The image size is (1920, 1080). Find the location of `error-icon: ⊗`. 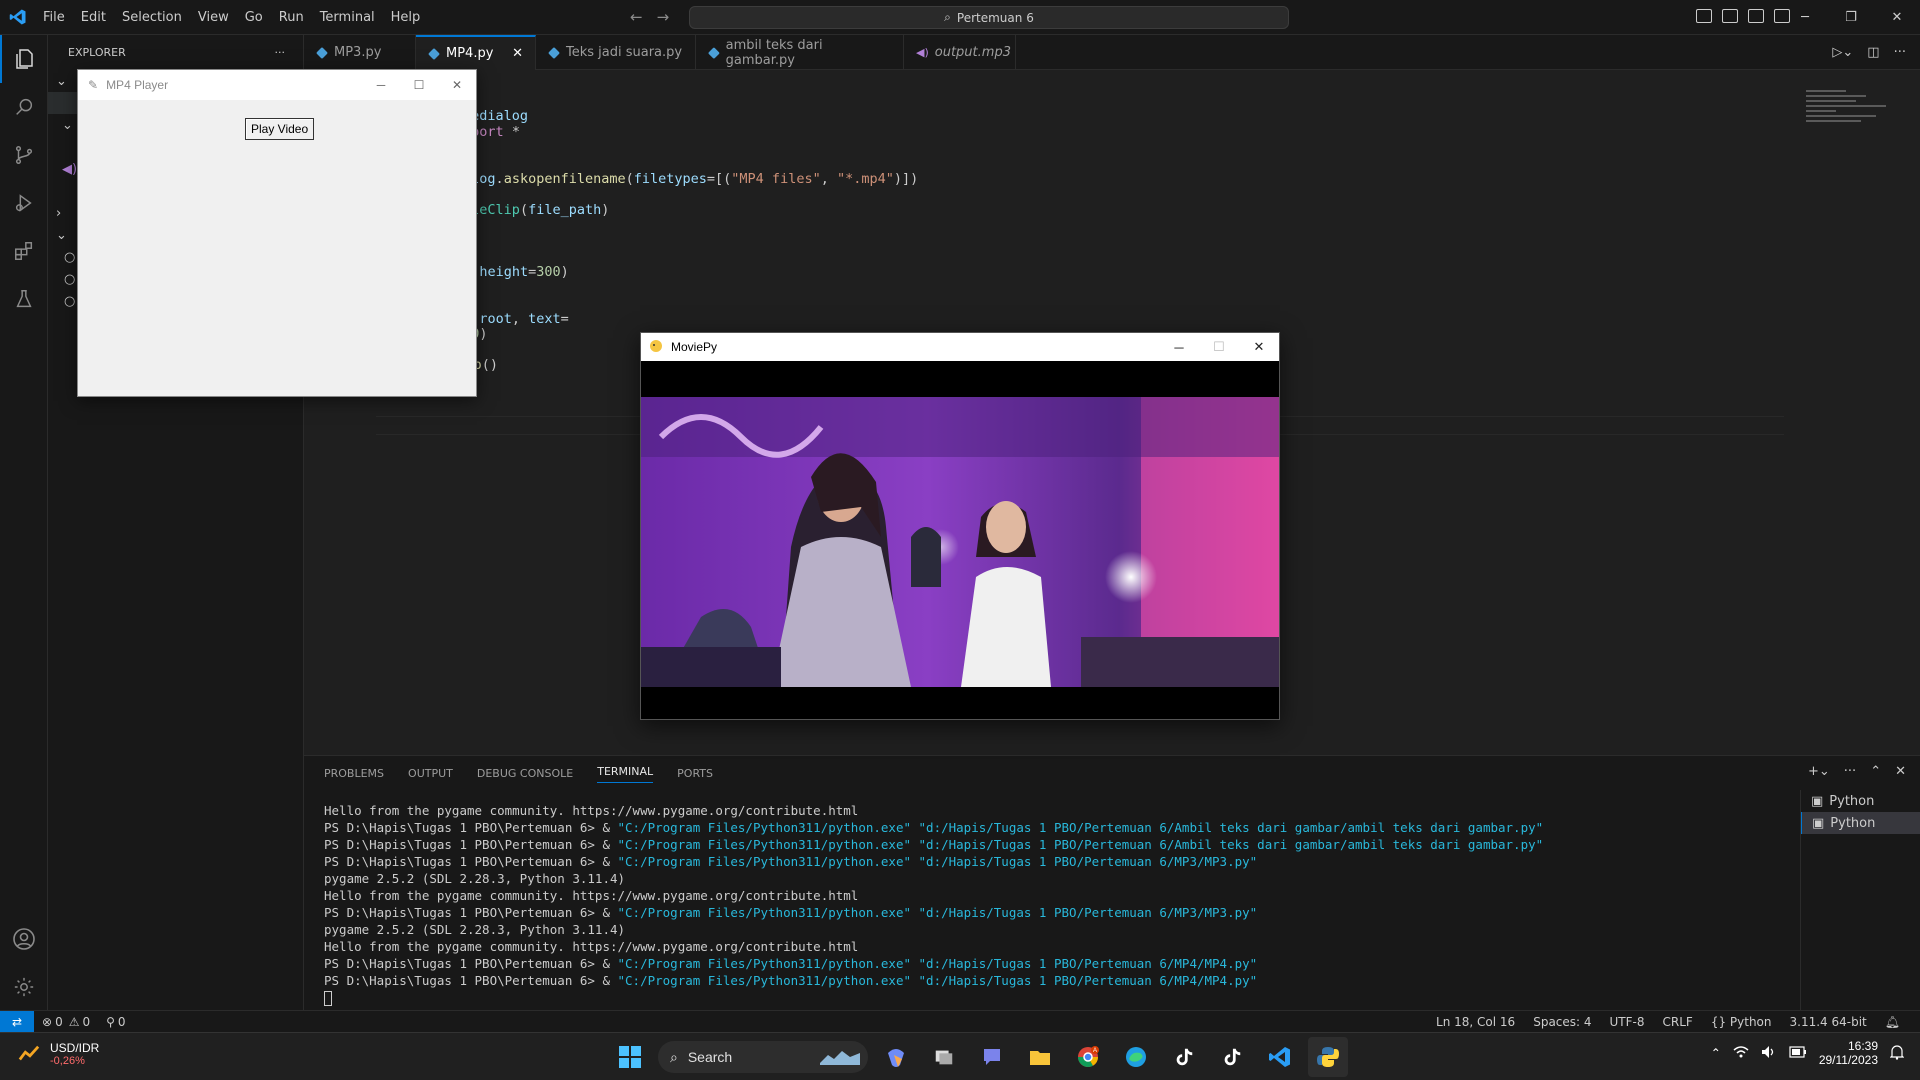

error-icon: ⊗ is located at coordinates (47, 1022).